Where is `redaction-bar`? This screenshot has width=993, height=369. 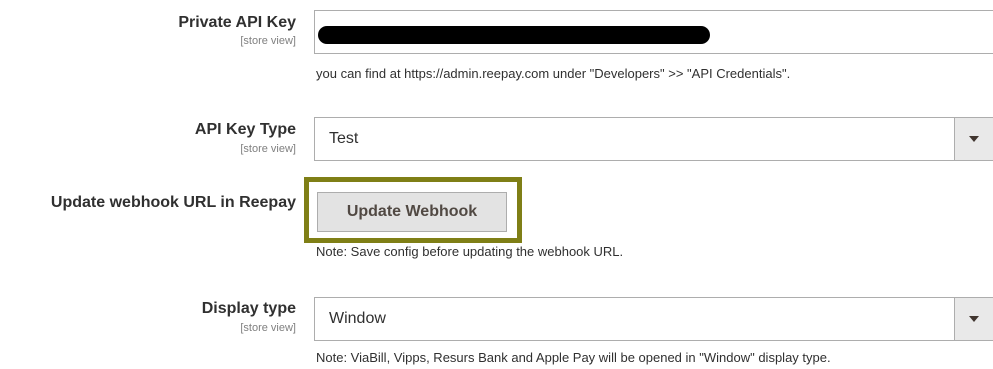
redaction-bar is located at coordinates (514, 35).